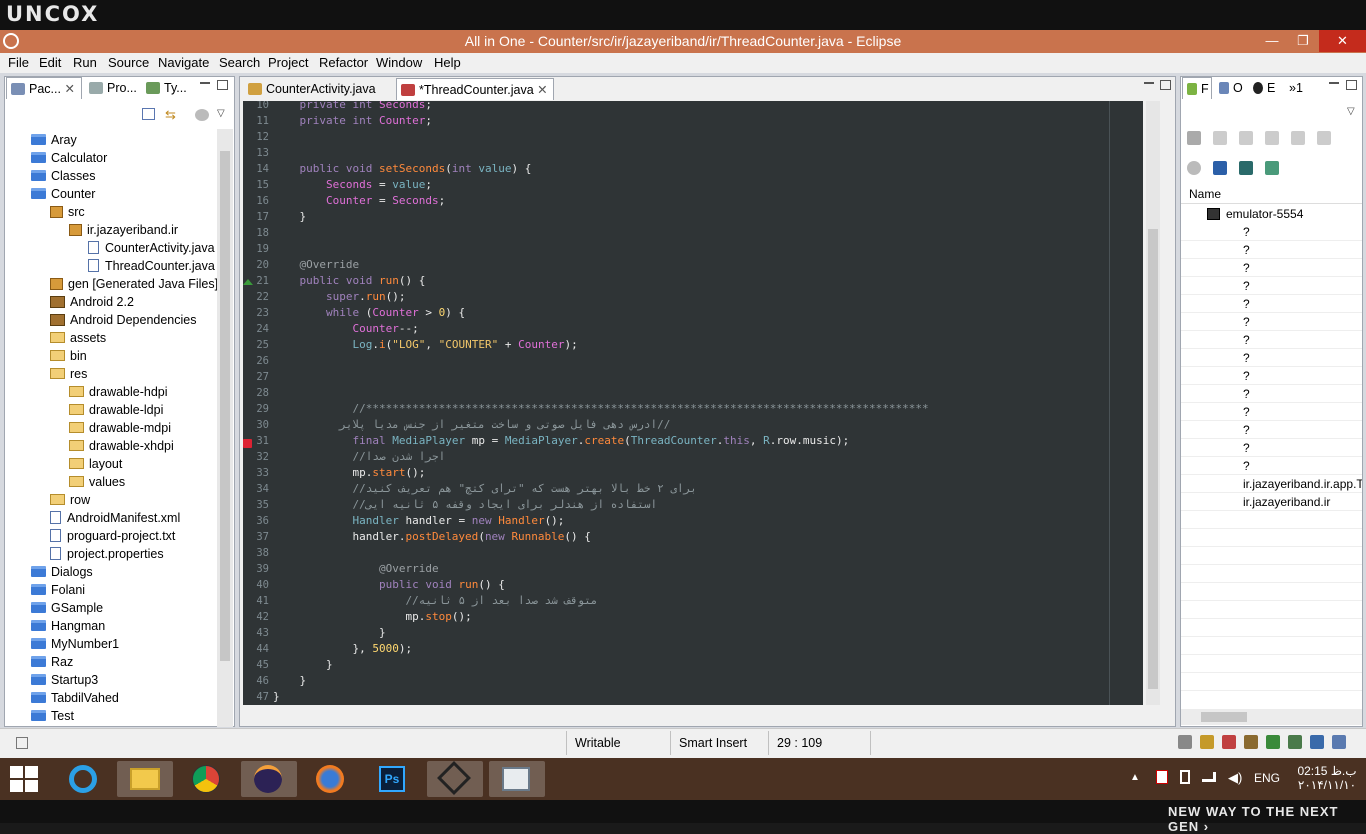  I want to click on code-line: }, 5000);, so click(342, 649).